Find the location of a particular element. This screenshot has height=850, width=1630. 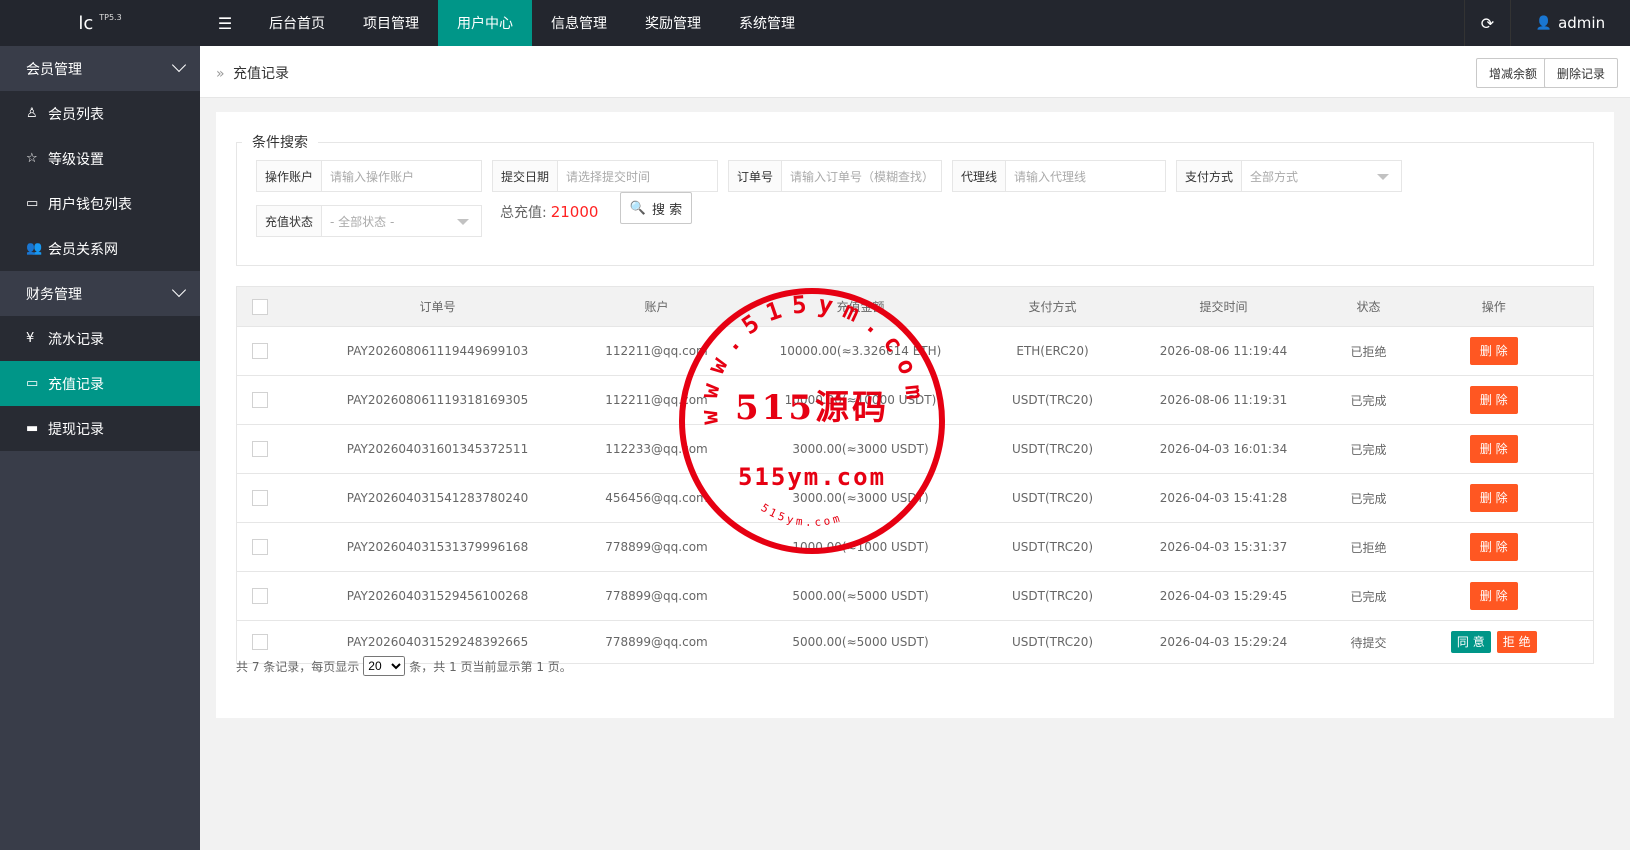

date-filter: 提交日期 请选择提交时间 is located at coordinates (605, 176).